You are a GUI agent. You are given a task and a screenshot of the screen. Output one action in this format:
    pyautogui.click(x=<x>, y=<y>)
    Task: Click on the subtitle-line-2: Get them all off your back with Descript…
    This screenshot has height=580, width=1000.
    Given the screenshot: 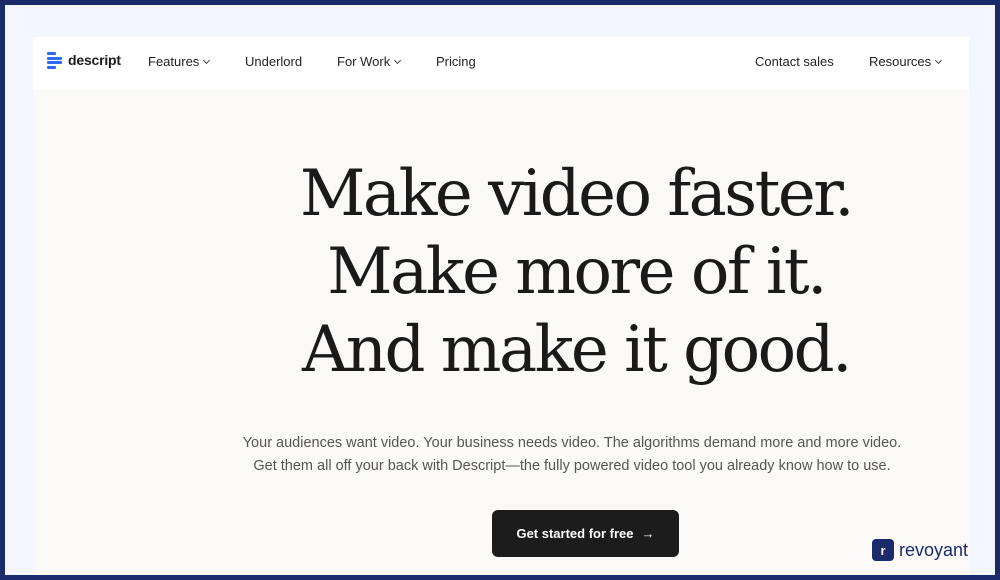 What is the action you would take?
    pyautogui.click(x=572, y=466)
    